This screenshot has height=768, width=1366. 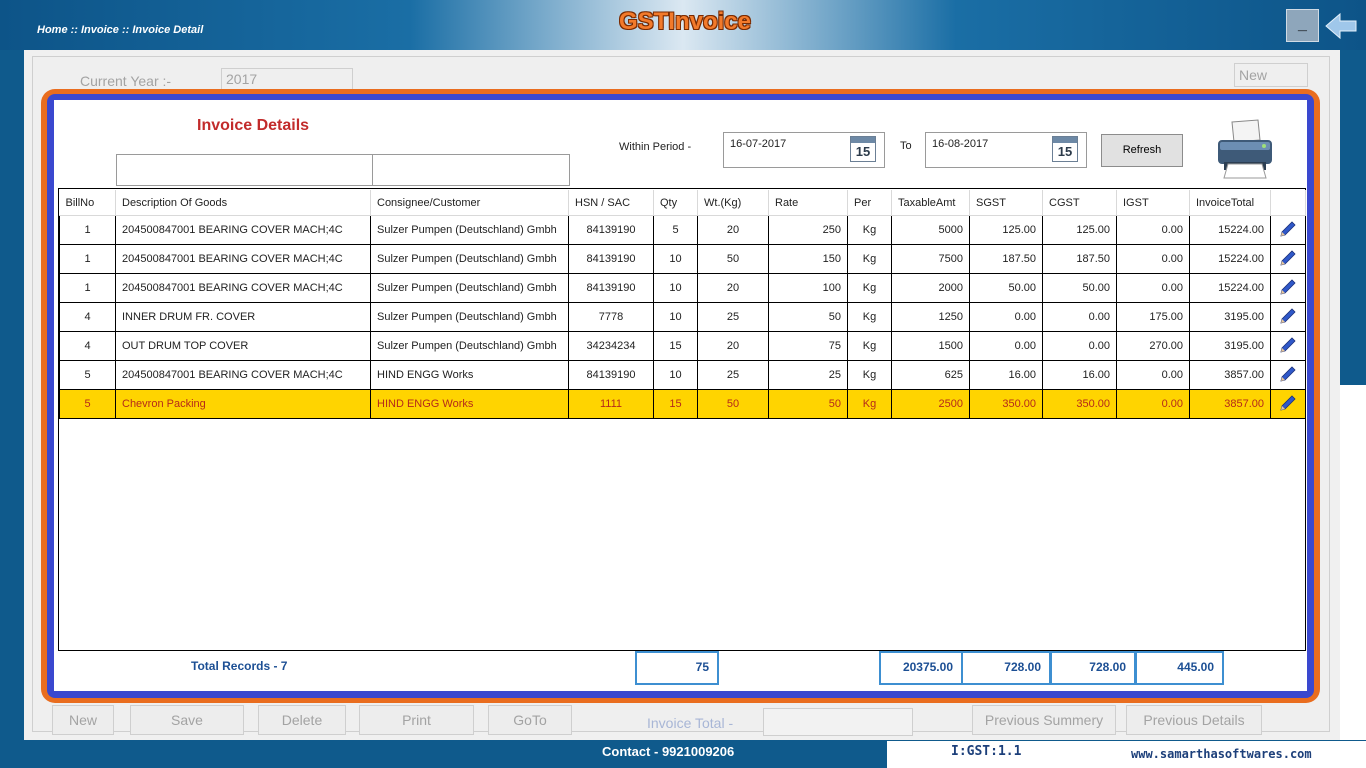 What do you see at coordinates (930, 404) in the screenshot?
I see `taxable-cell: 2500` at bounding box center [930, 404].